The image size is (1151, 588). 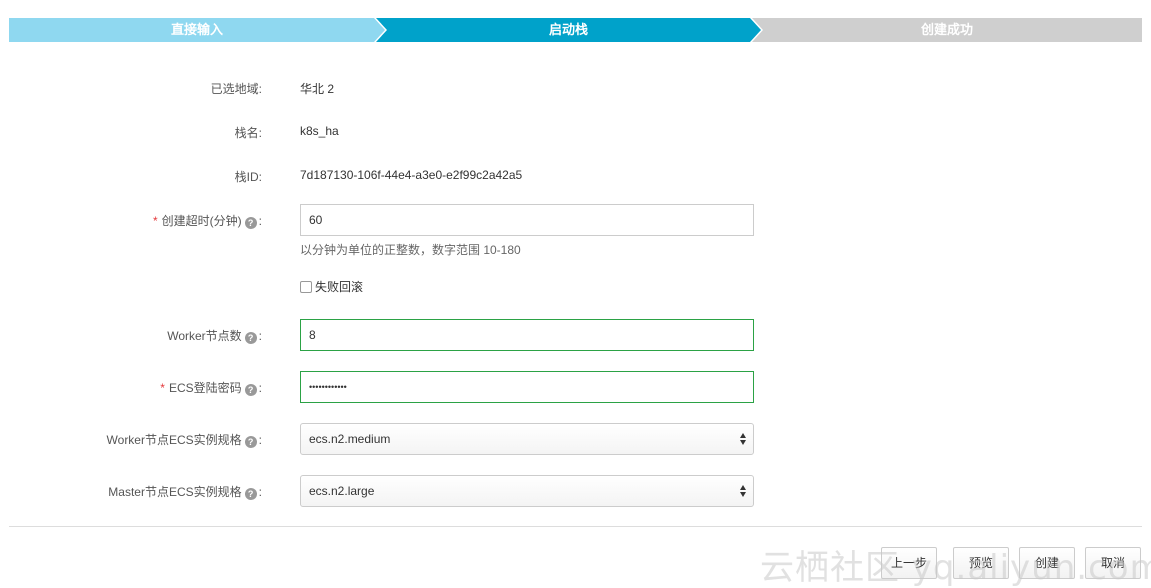 I want to click on worker-count-label-group: Worker节点数?:, so click(x=214, y=335).